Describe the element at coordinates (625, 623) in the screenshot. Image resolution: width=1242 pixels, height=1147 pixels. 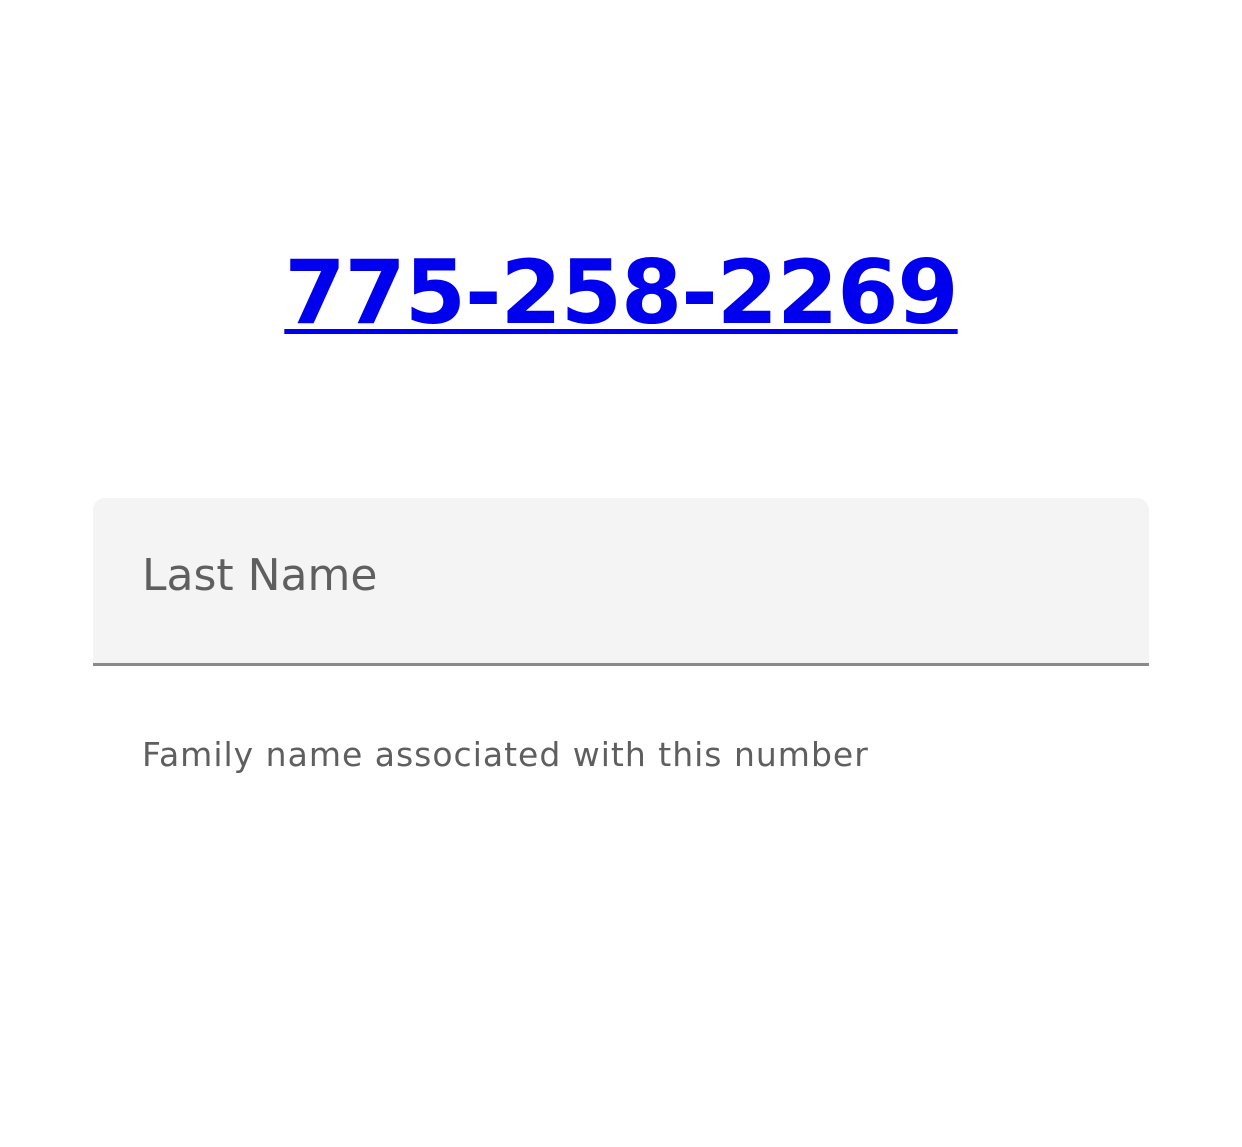
I see `last-name-input` at that location.